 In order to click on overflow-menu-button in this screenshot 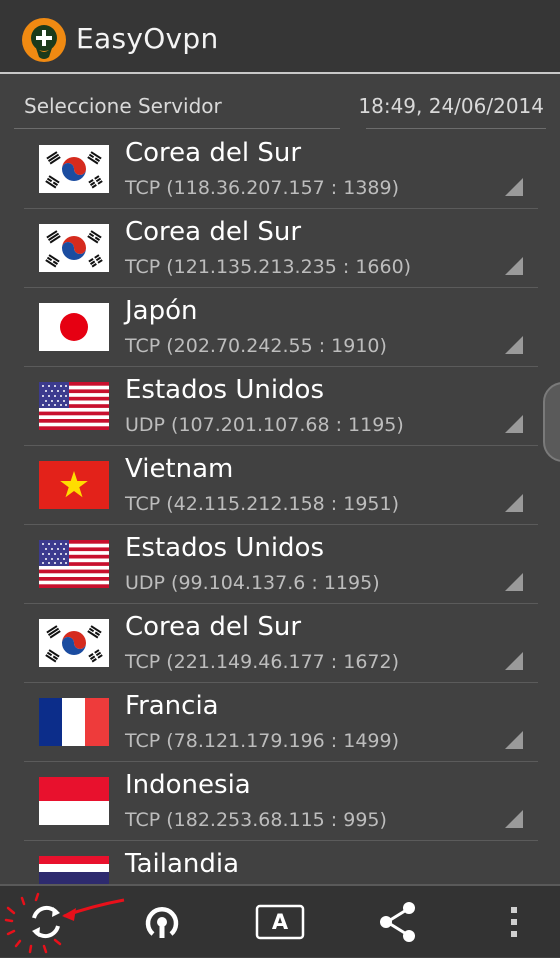, I will do `click(514, 922)`.